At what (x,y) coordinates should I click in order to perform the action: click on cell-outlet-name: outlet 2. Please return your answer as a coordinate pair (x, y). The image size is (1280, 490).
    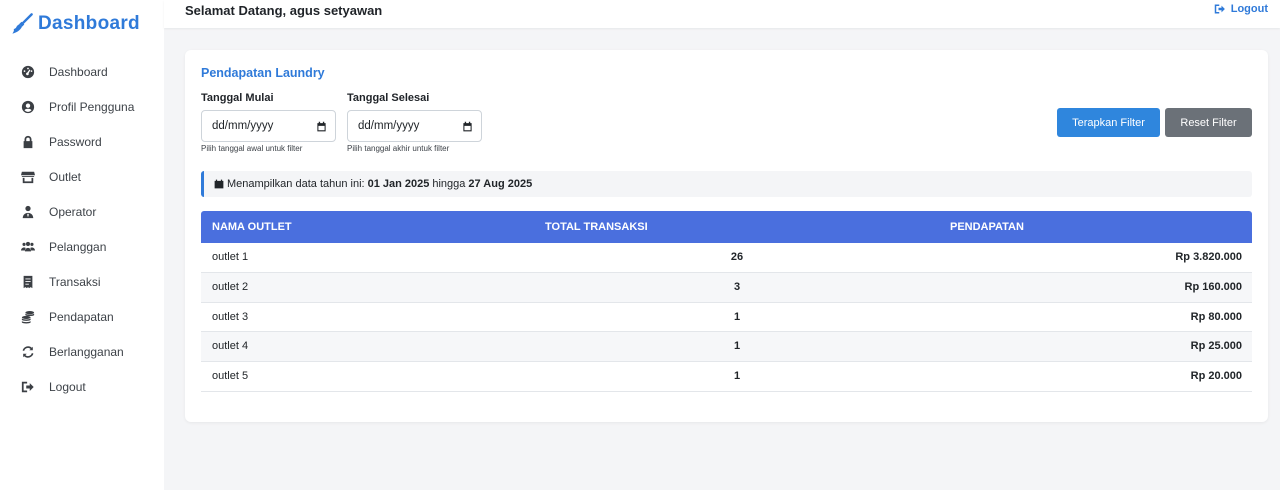
    Looking at the image, I should click on (230, 286).